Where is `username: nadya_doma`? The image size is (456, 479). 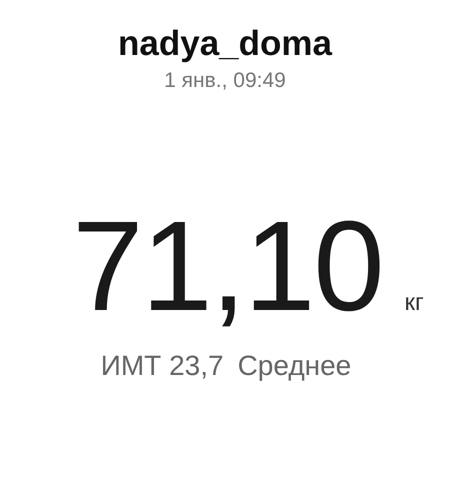
username: nadya_doma is located at coordinates (225, 44).